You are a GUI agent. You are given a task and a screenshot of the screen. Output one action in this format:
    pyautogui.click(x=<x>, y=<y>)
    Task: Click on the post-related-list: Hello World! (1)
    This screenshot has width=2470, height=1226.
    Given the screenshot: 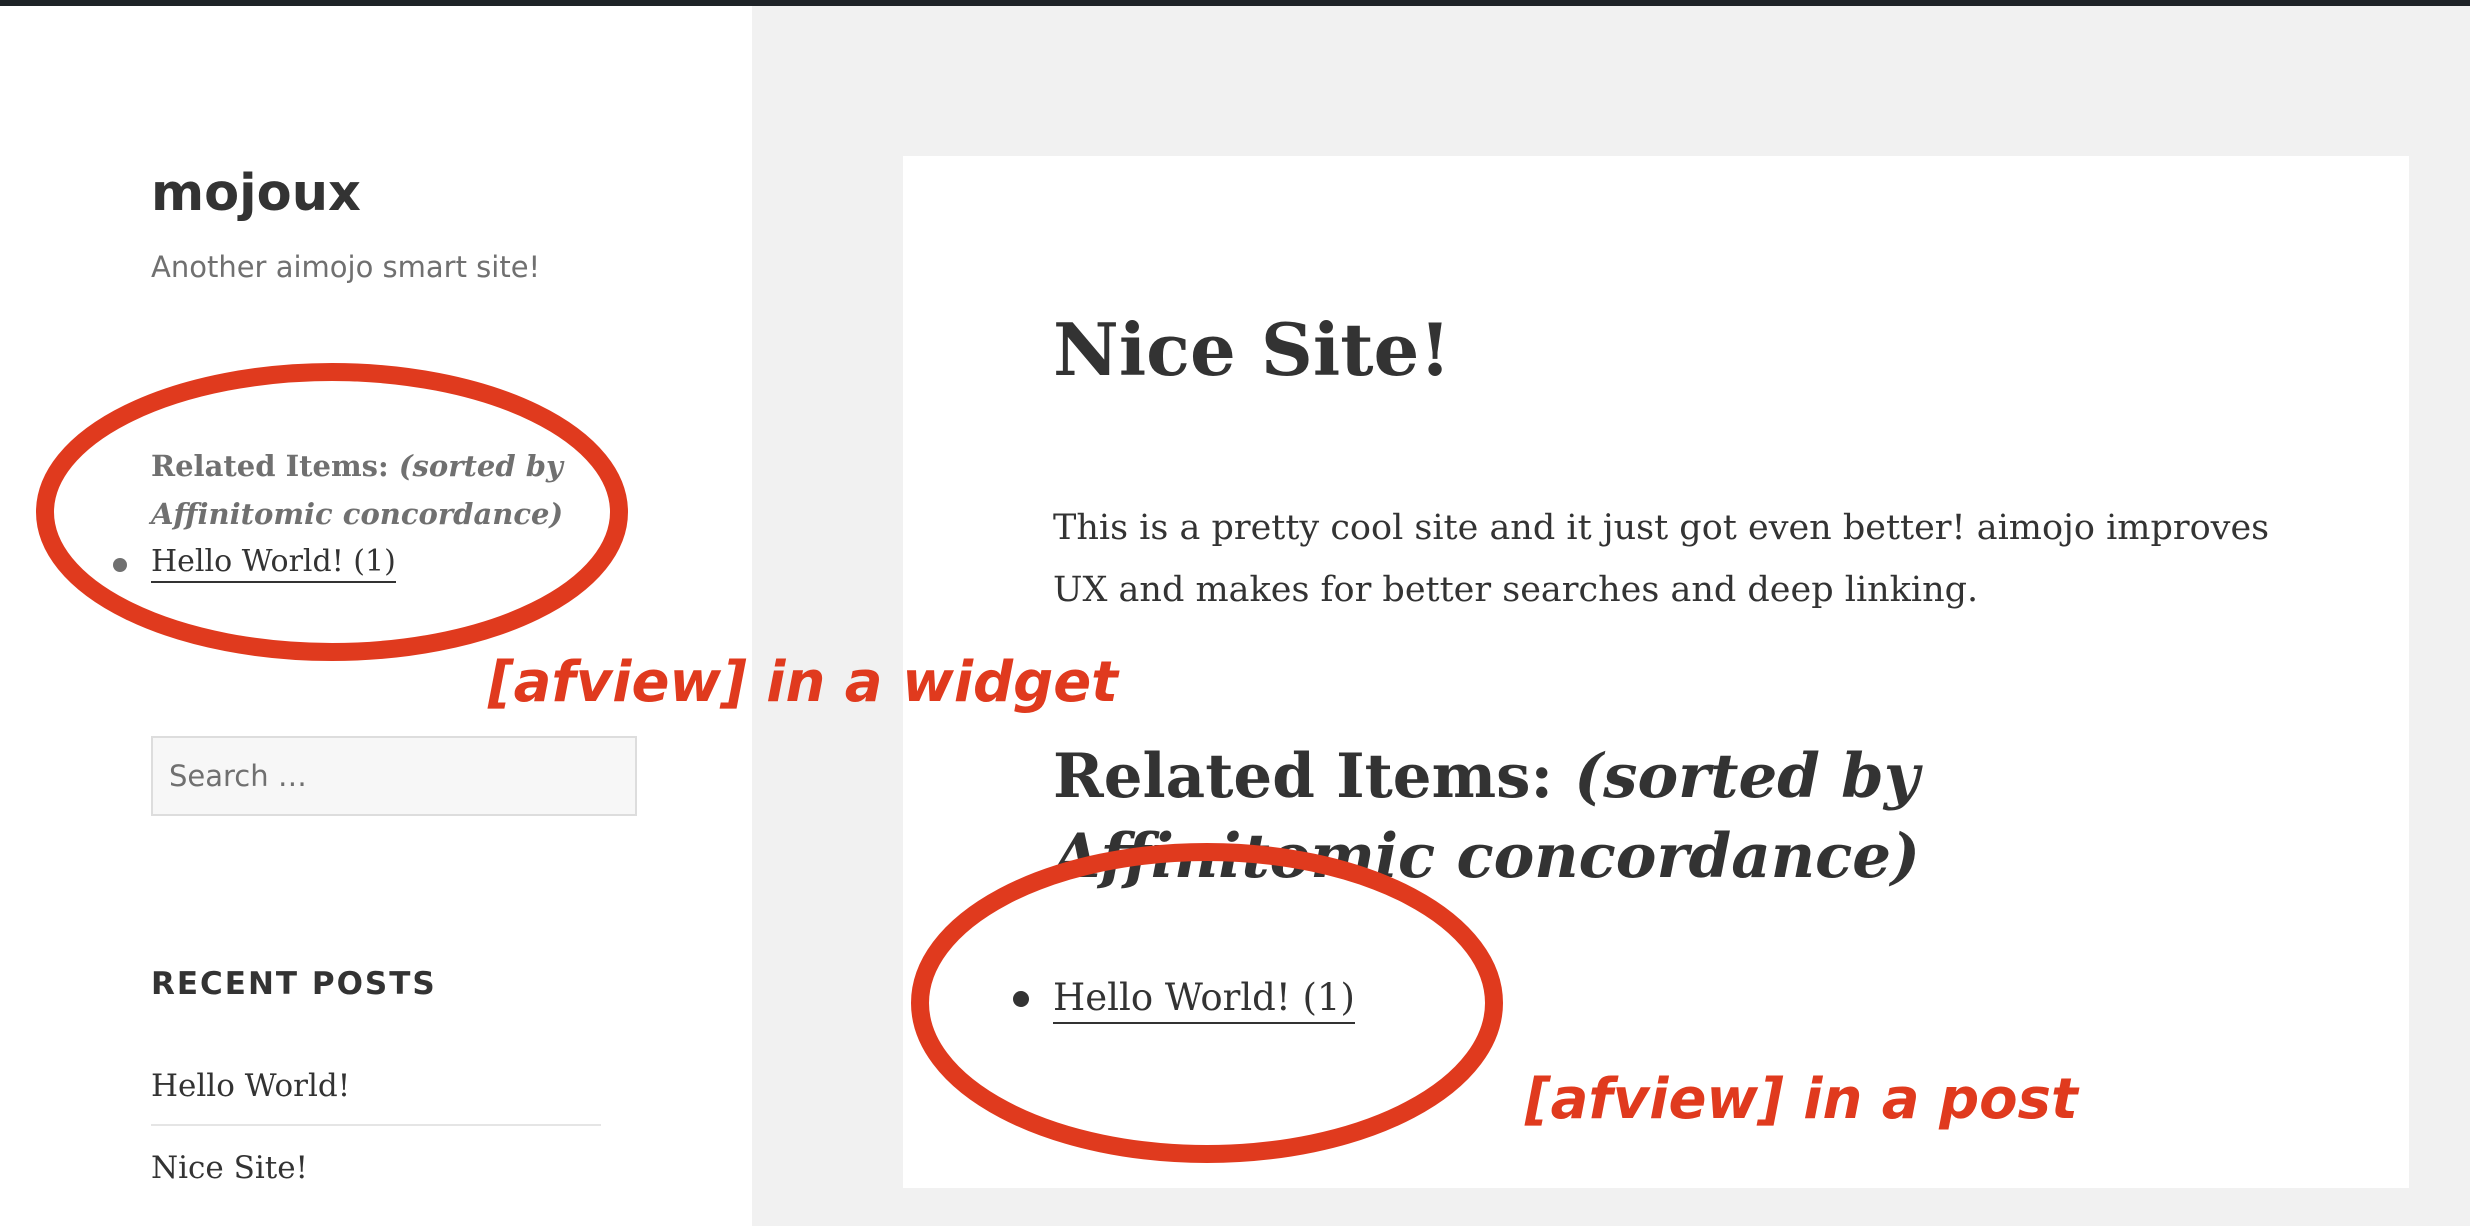 What is the action you would take?
    pyautogui.click(x=1184, y=998)
    